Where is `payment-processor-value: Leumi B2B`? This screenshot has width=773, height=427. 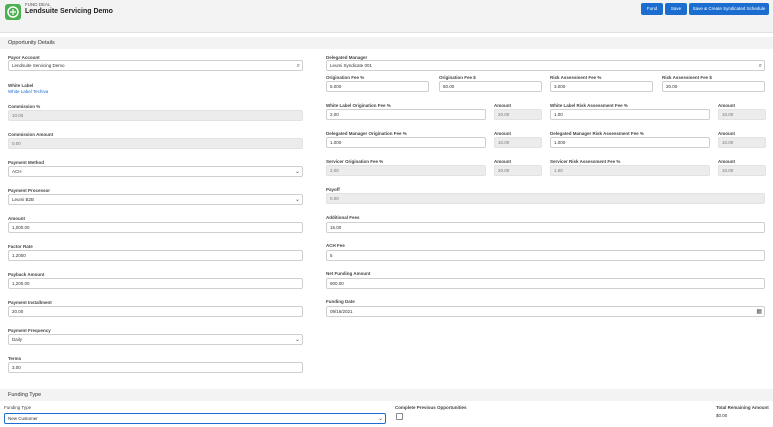 payment-processor-value: Leumi B2B is located at coordinates (23, 199).